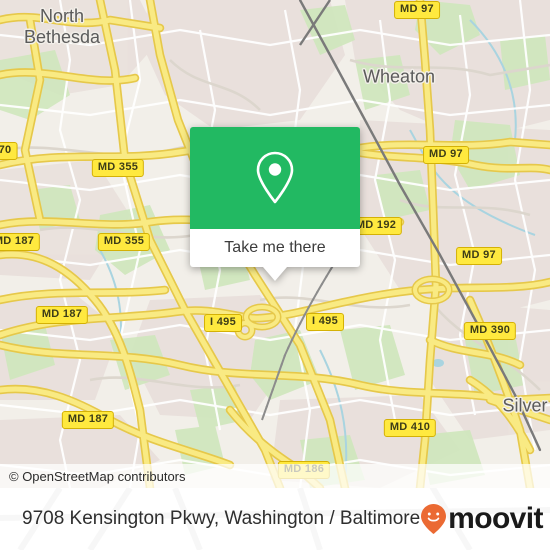 Image resolution: width=550 pixels, height=550 pixels. Describe the element at coordinates (490, 331) in the screenshot. I see `road-shield-md-390: MD 390` at that location.